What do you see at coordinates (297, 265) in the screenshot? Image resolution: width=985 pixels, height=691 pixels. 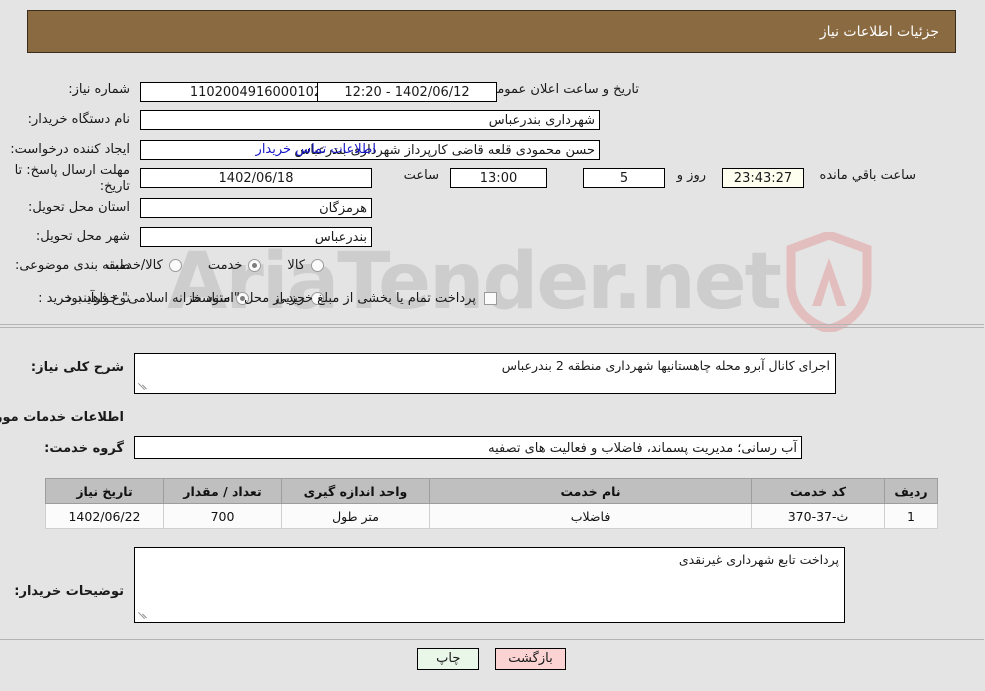 I see `category-option-kala-label: کالا` at bounding box center [297, 265].